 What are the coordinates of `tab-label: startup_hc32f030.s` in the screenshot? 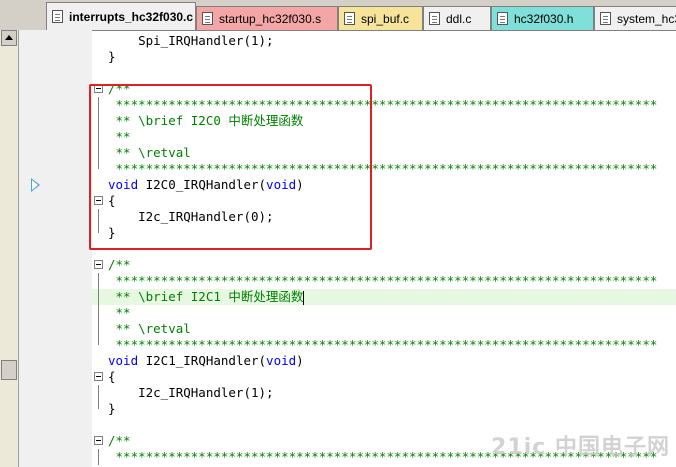 It's located at (270, 19).